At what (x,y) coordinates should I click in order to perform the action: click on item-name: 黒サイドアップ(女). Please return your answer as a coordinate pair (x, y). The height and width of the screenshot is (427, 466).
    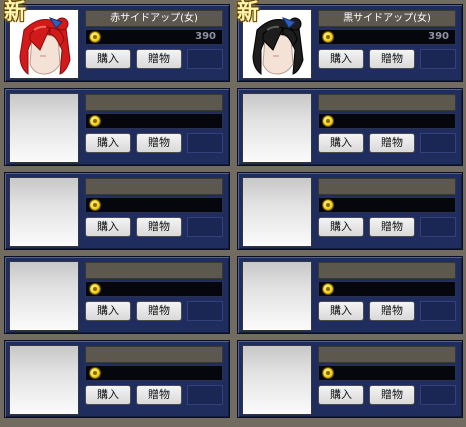
    Looking at the image, I should click on (387, 18).